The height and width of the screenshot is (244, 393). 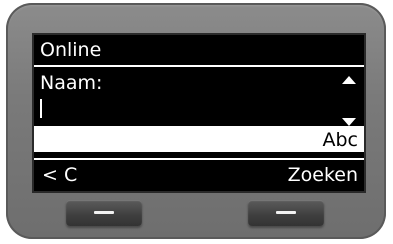 What do you see at coordinates (199, 109) in the screenshot?
I see `name-input` at bounding box center [199, 109].